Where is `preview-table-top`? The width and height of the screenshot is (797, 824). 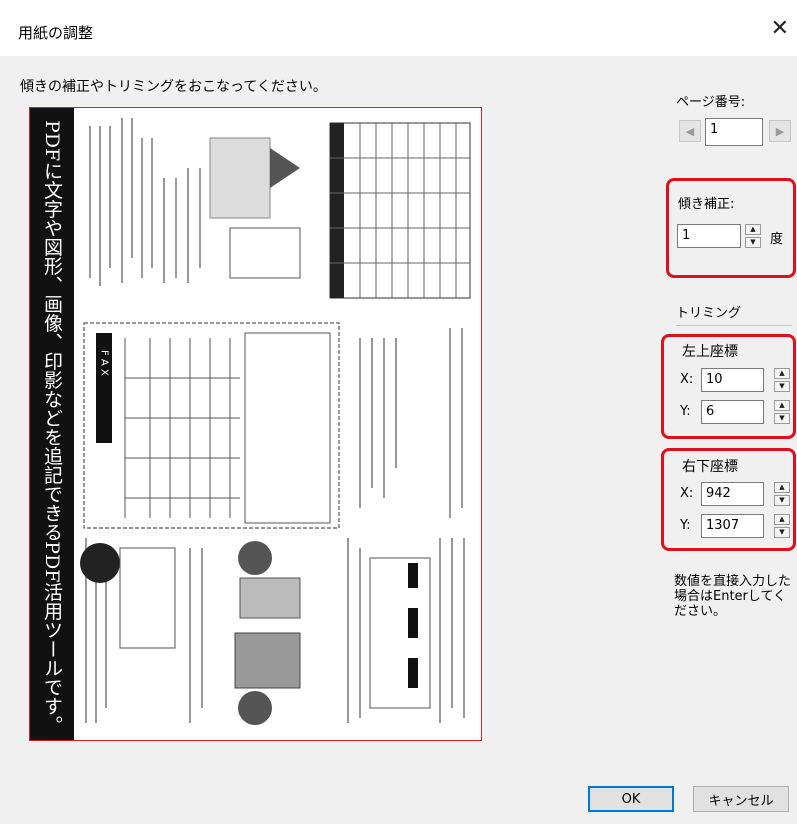 preview-table-top is located at coordinates (400, 210).